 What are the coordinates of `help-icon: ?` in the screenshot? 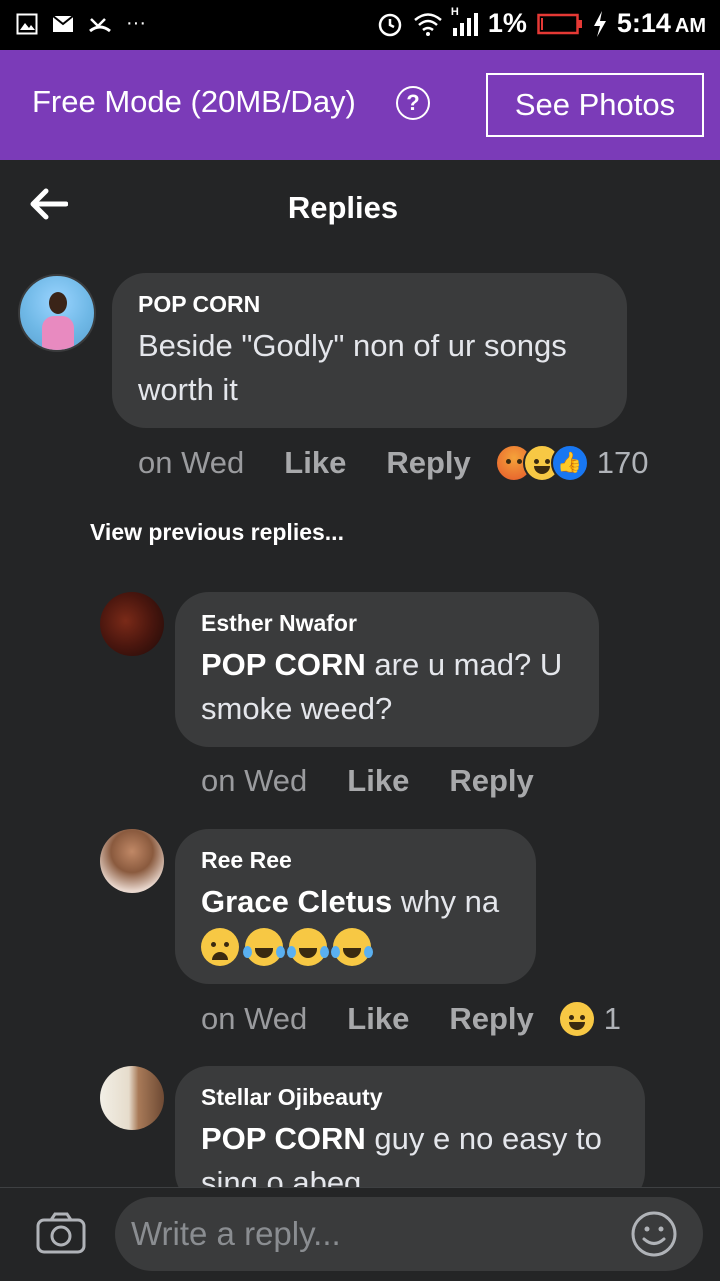 It's located at (413, 103).